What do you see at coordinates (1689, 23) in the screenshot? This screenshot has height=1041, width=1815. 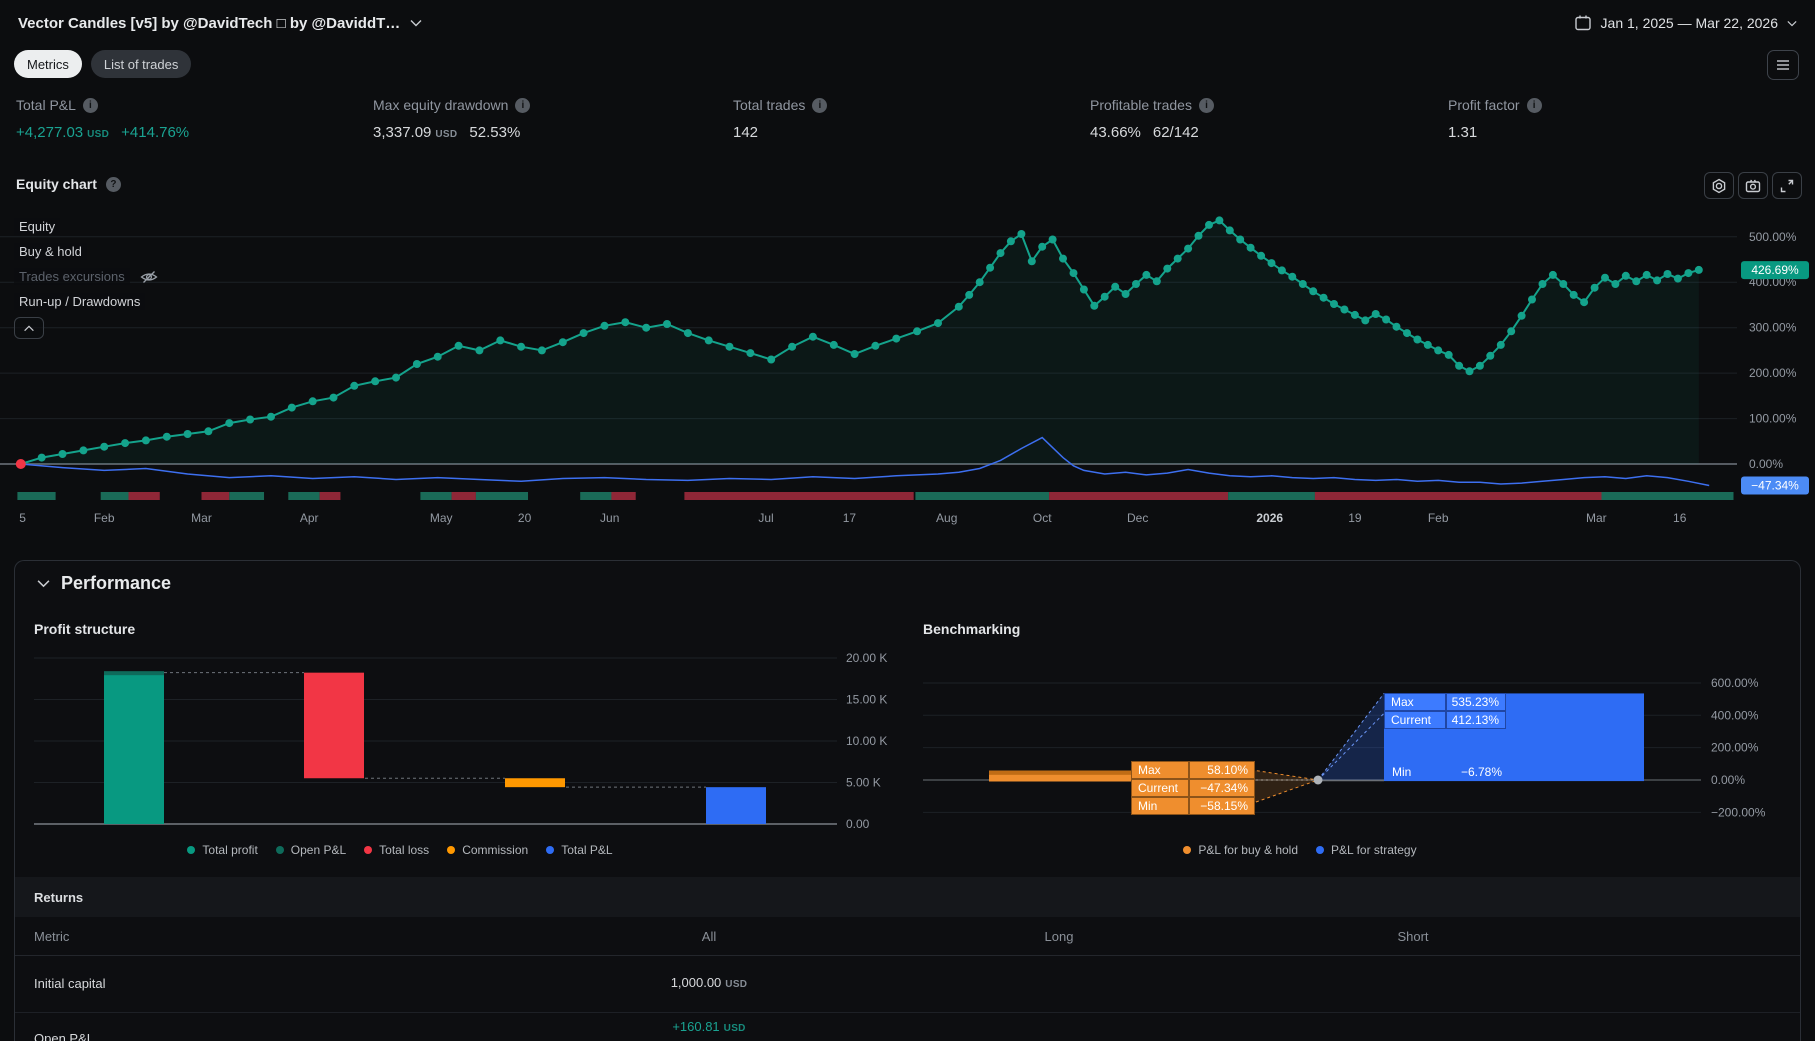 I see `date-range-label: Jan 1, 2025 — Mar 22, 2026` at bounding box center [1689, 23].